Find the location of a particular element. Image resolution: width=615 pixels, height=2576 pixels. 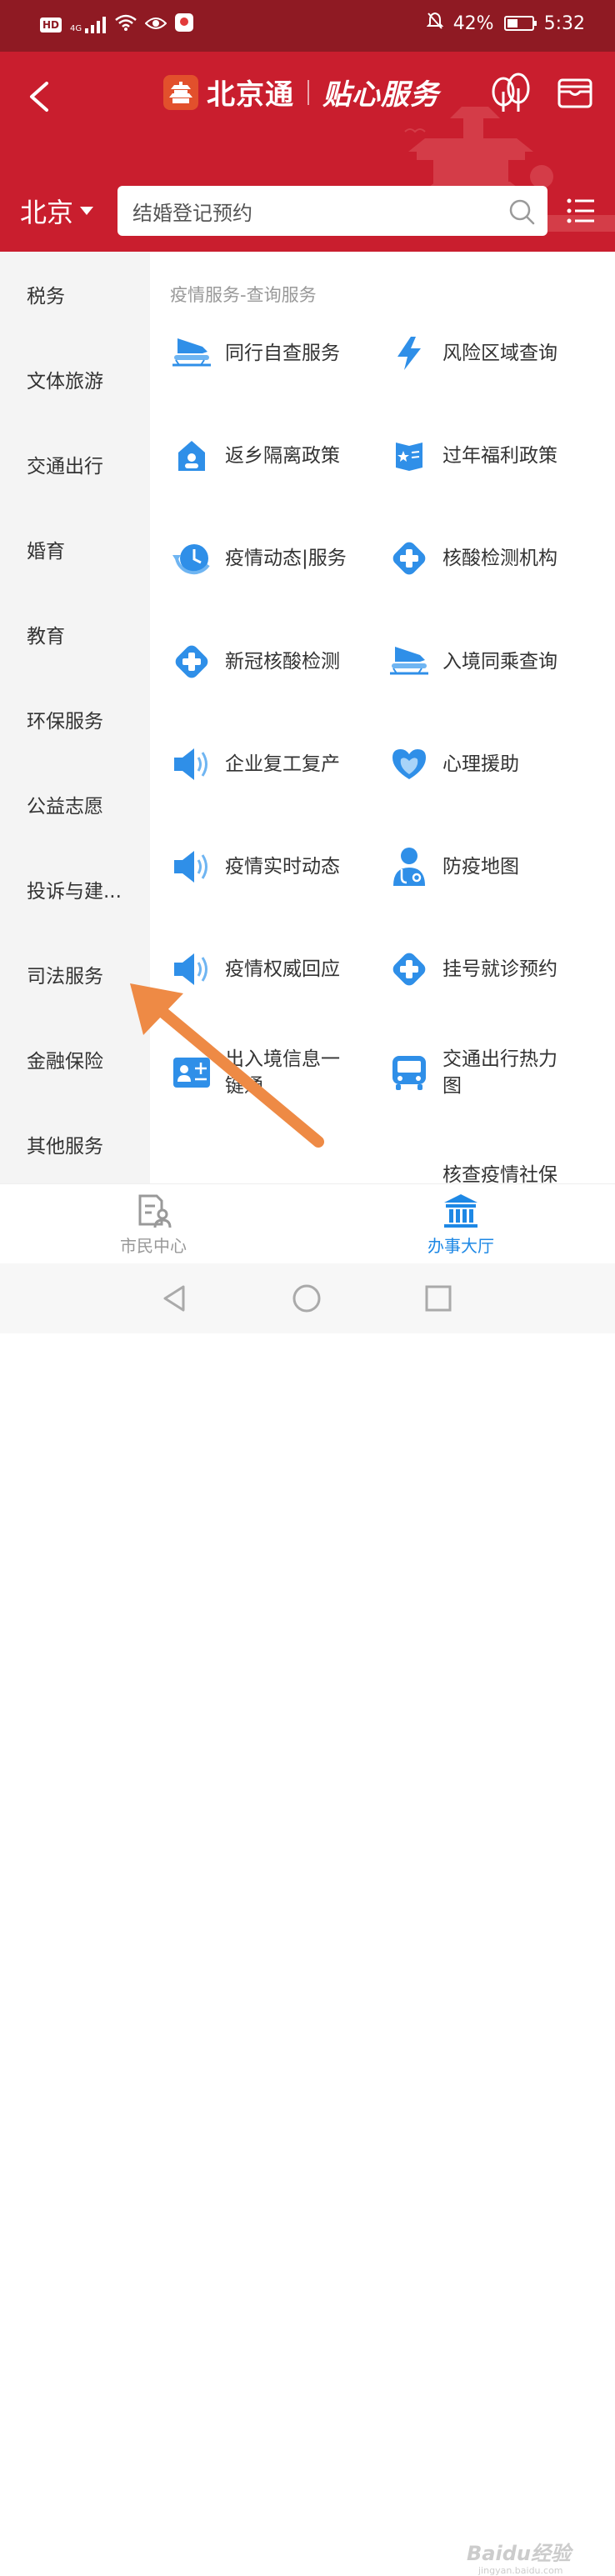

service-item: 过年福利政策 is located at coordinates (498, 456).